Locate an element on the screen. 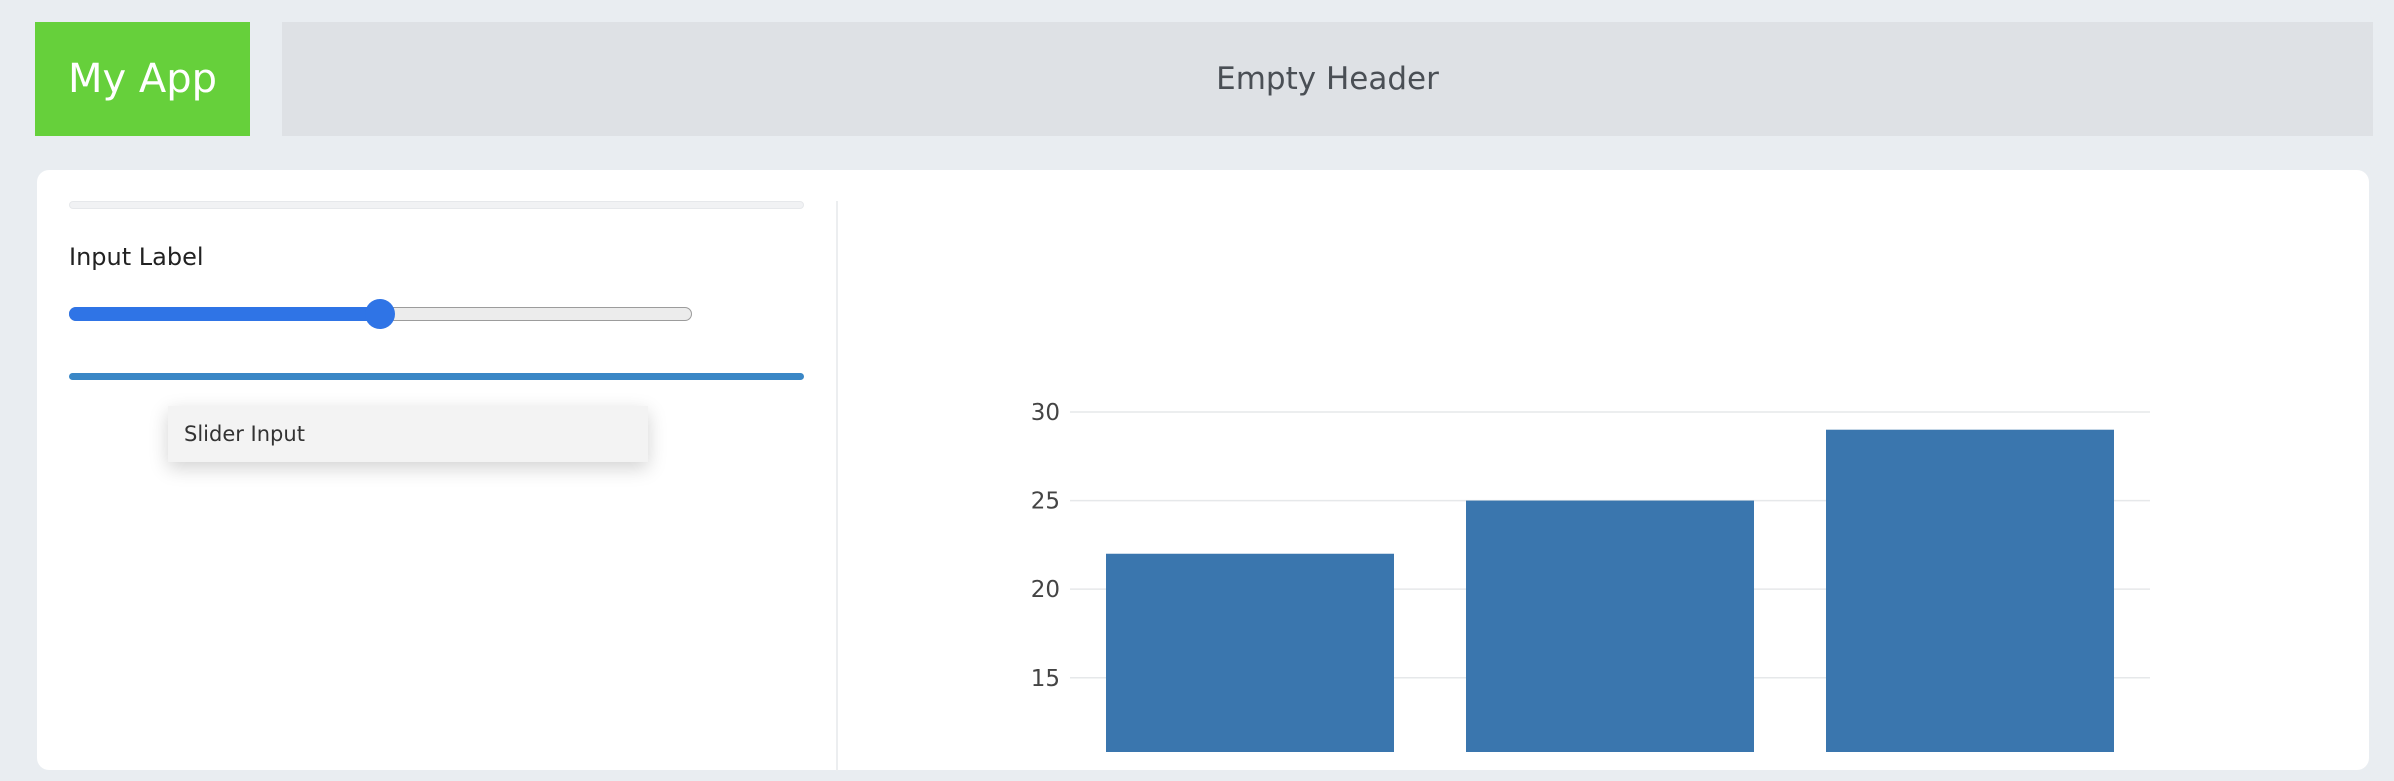 The image size is (2394, 781). progress-bar is located at coordinates (436, 376).